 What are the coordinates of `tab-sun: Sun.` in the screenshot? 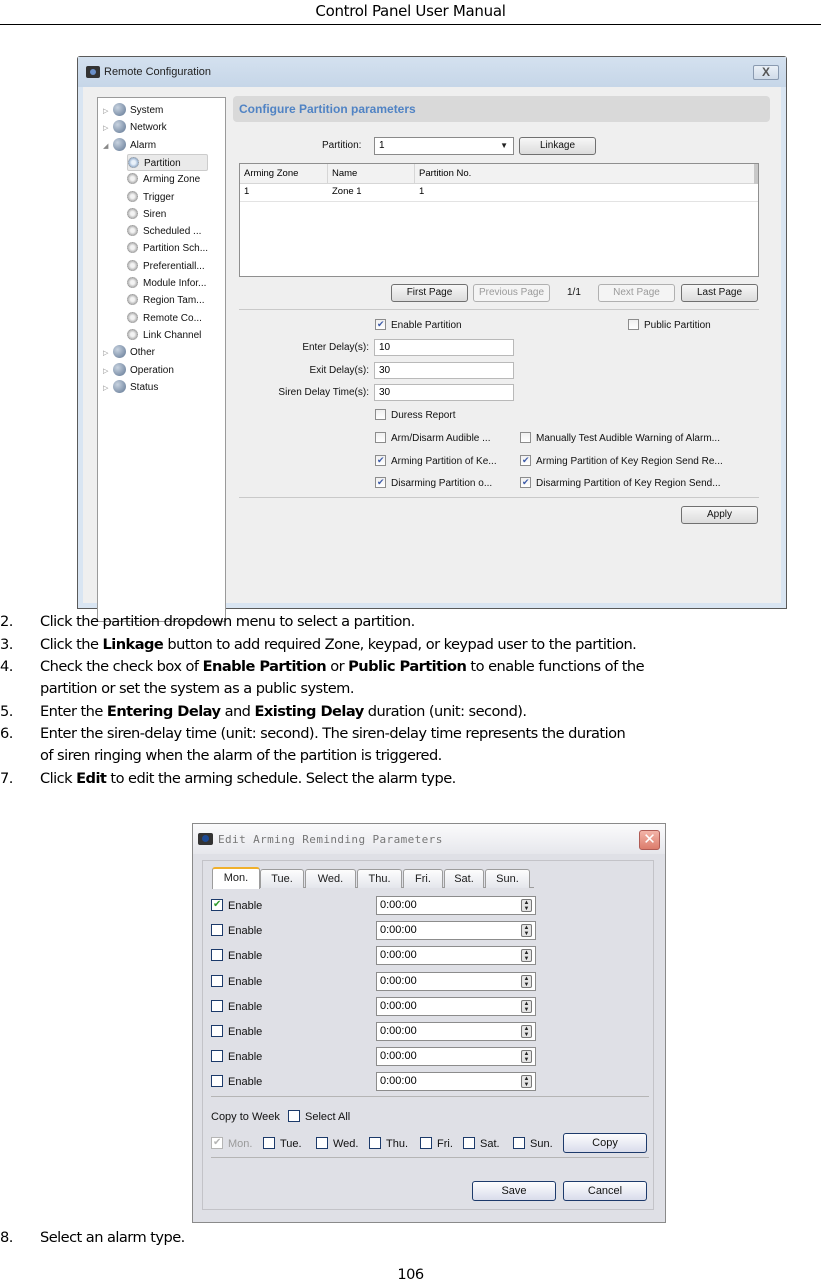 It's located at (507, 878).